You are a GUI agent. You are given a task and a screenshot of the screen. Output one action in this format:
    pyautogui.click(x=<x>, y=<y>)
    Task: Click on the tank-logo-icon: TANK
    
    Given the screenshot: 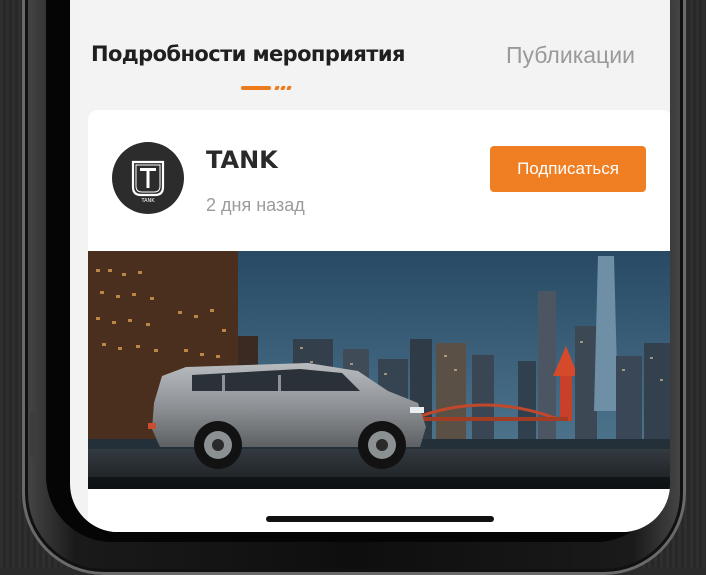 What is the action you would take?
    pyautogui.click(x=148, y=182)
    